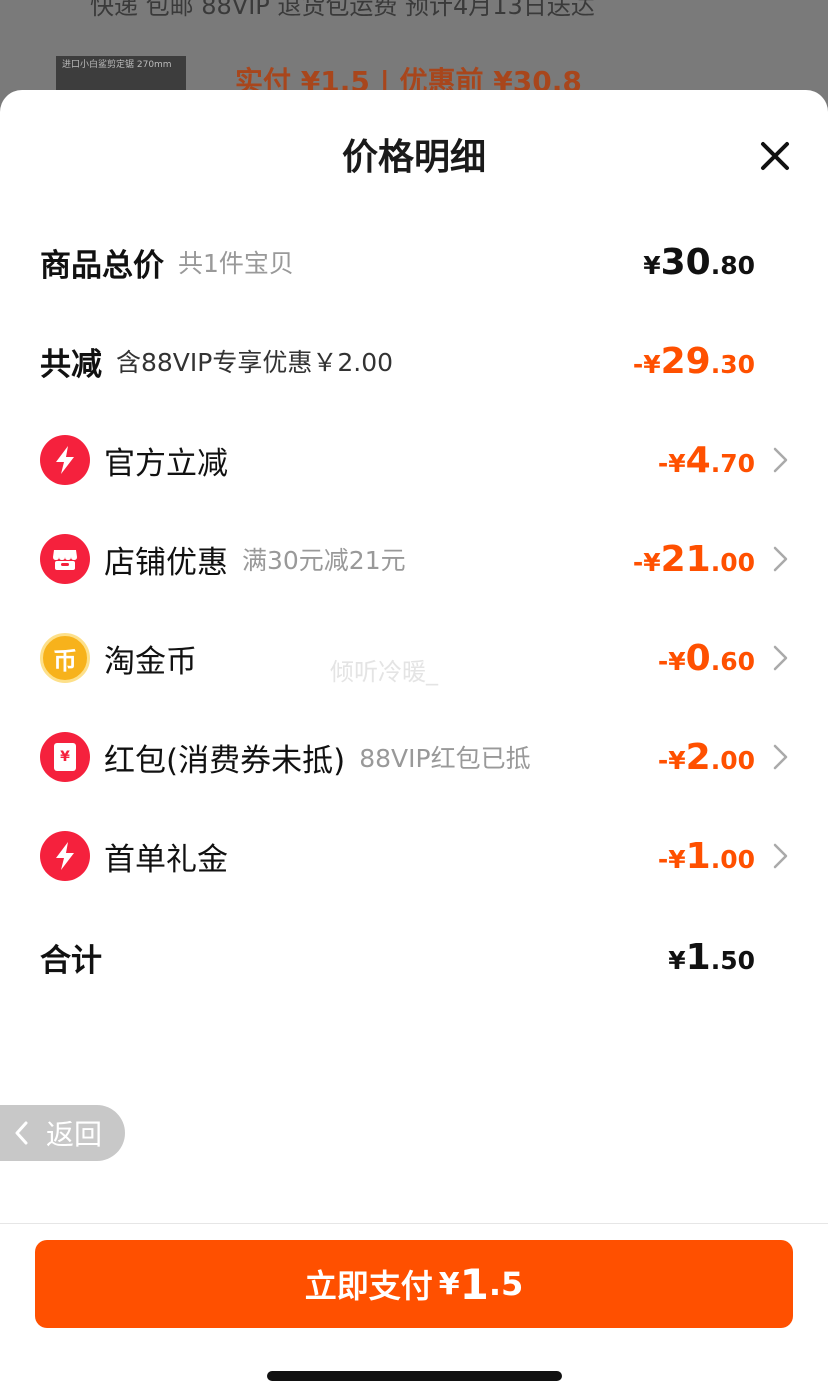 This screenshot has width=828, height=1399. What do you see at coordinates (415, 262) in the screenshot?
I see `row-goods-total: 商品总价 共1件宝贝 ¥30.80` at bounding box center [415, 262].